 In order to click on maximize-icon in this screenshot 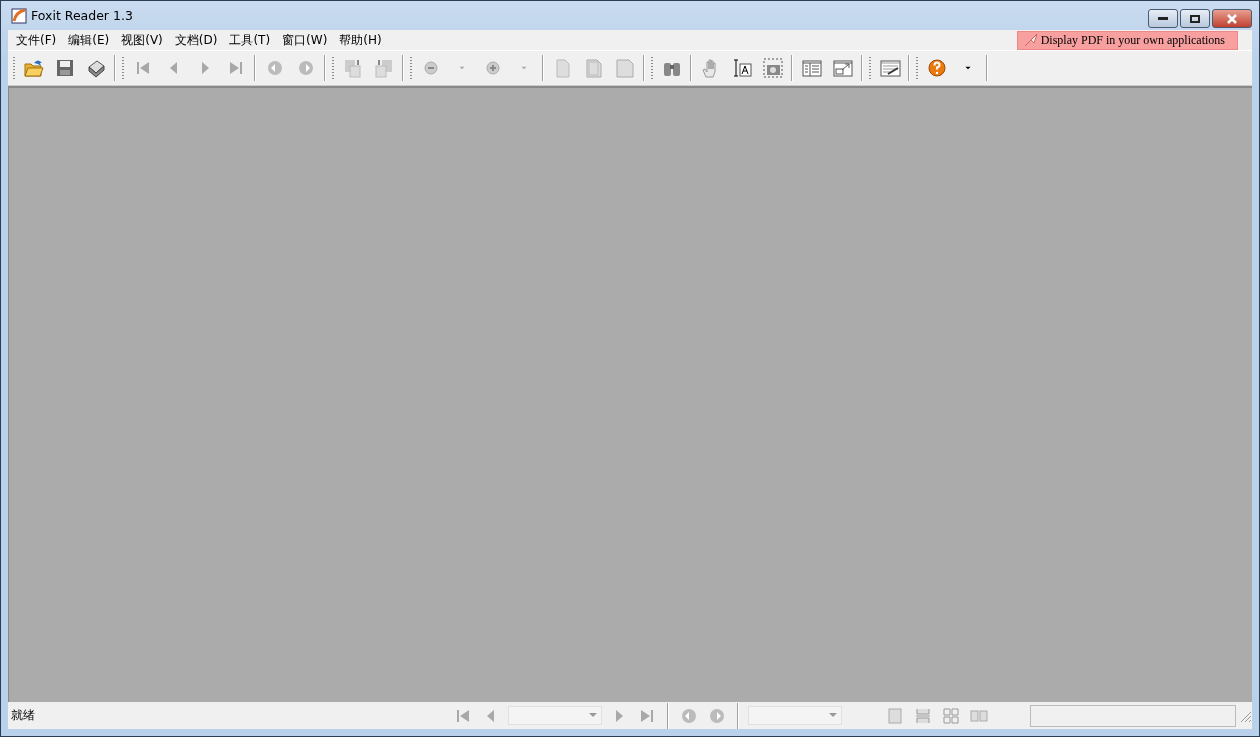, I will do `click(1195, 18)`.